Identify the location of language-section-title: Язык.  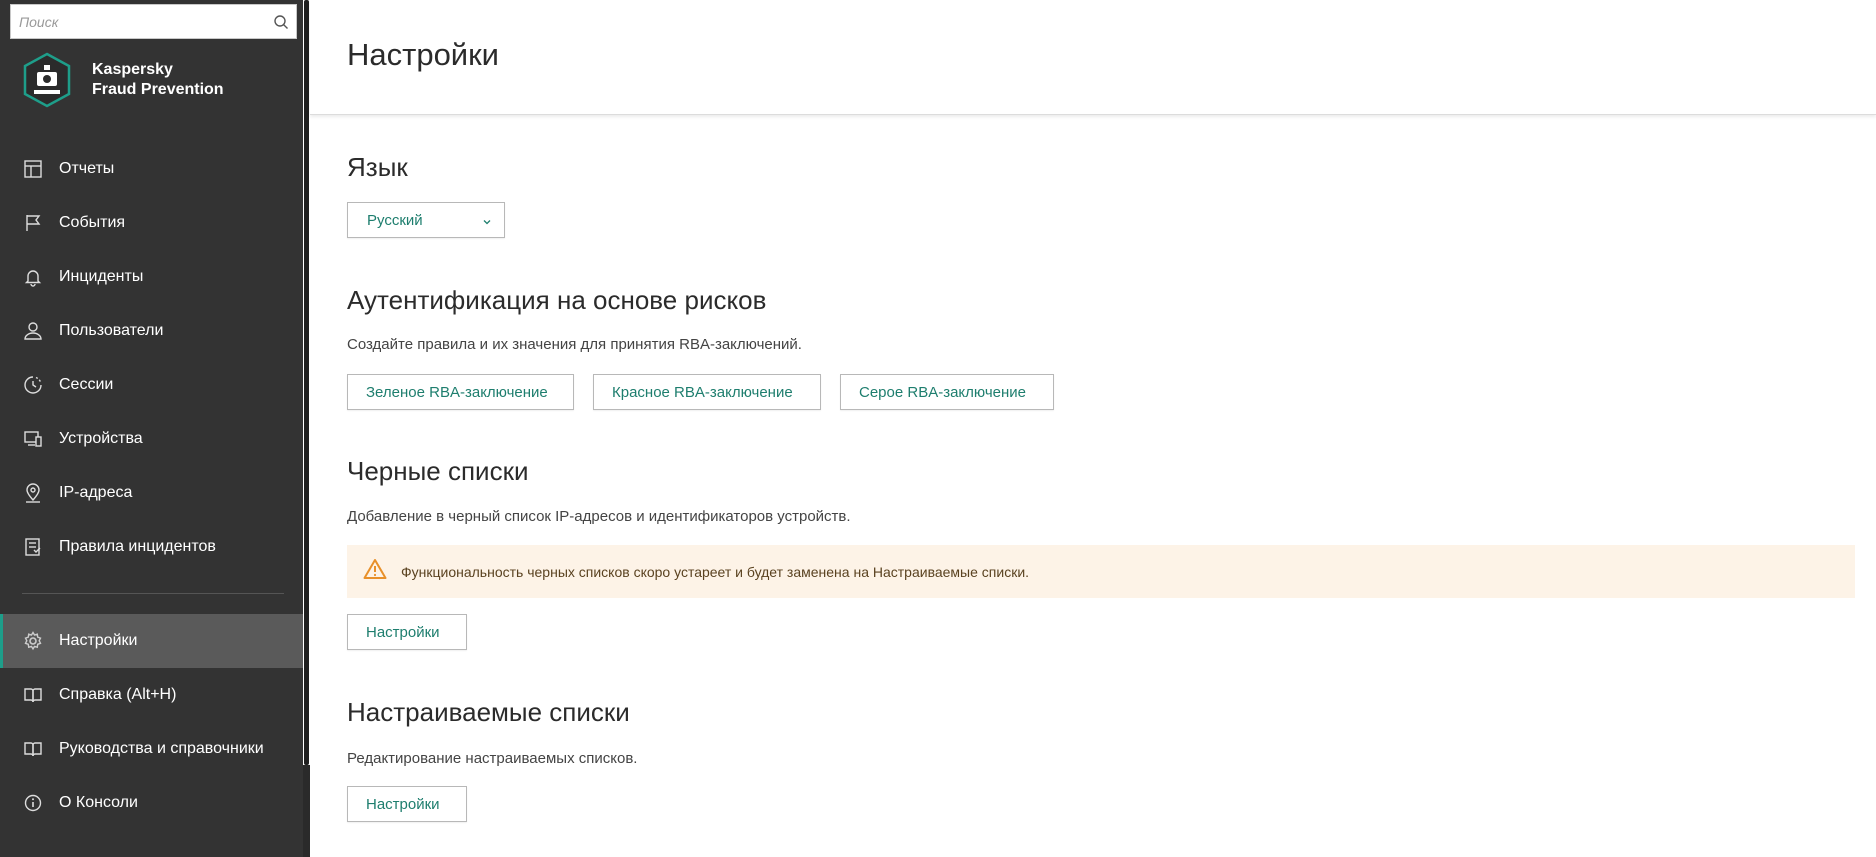
(377, 167).